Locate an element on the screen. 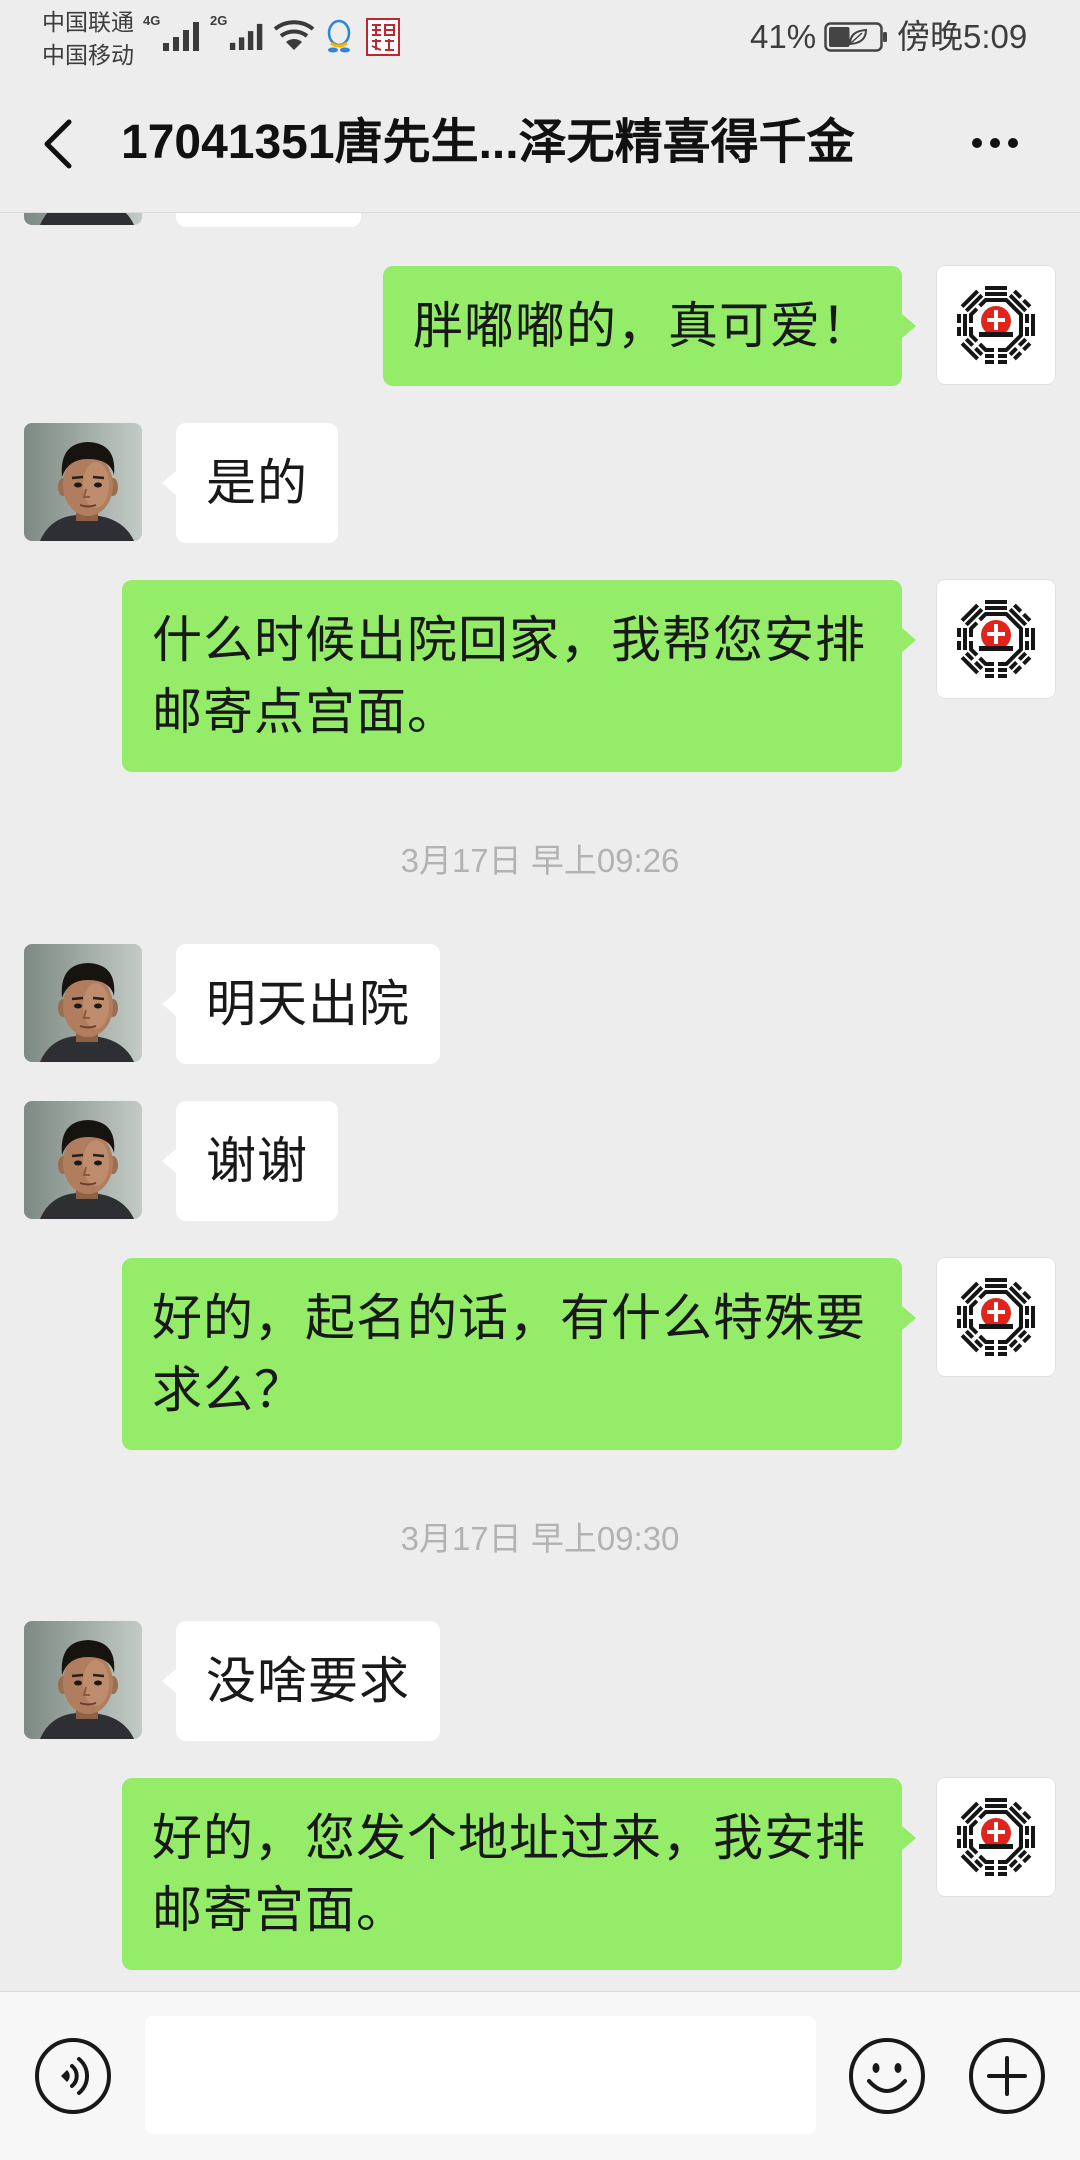  status-bar: 中国联通 中国移动 4G 2G 41% 傍晚5:09 is located at coordinates (540, 38).